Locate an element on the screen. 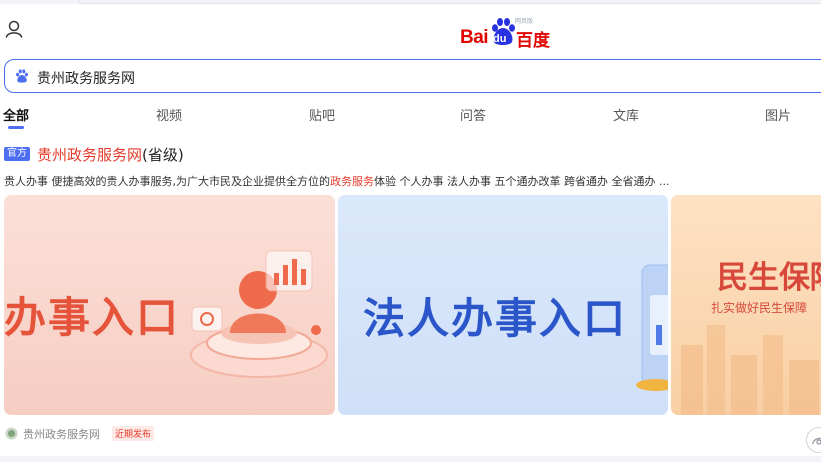 The width and height of the screenshot is (821, 462). result-title: 贵州政务服务网(省级) is located at coordinates (110, 154).